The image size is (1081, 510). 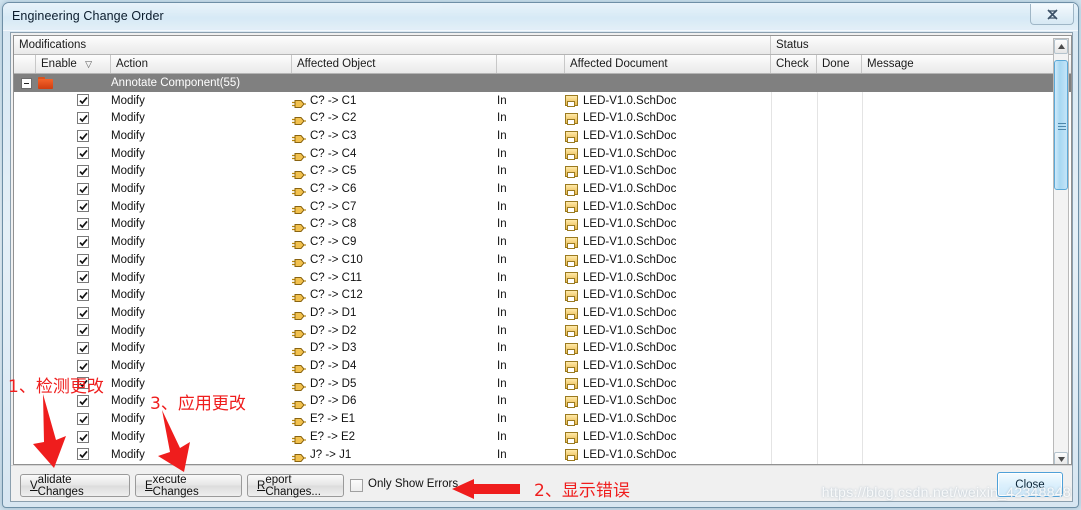 What do you see at coordinates (794, 64) in the screenshot?
I see `column-header-check: Check` at bounding box center [794, 64].